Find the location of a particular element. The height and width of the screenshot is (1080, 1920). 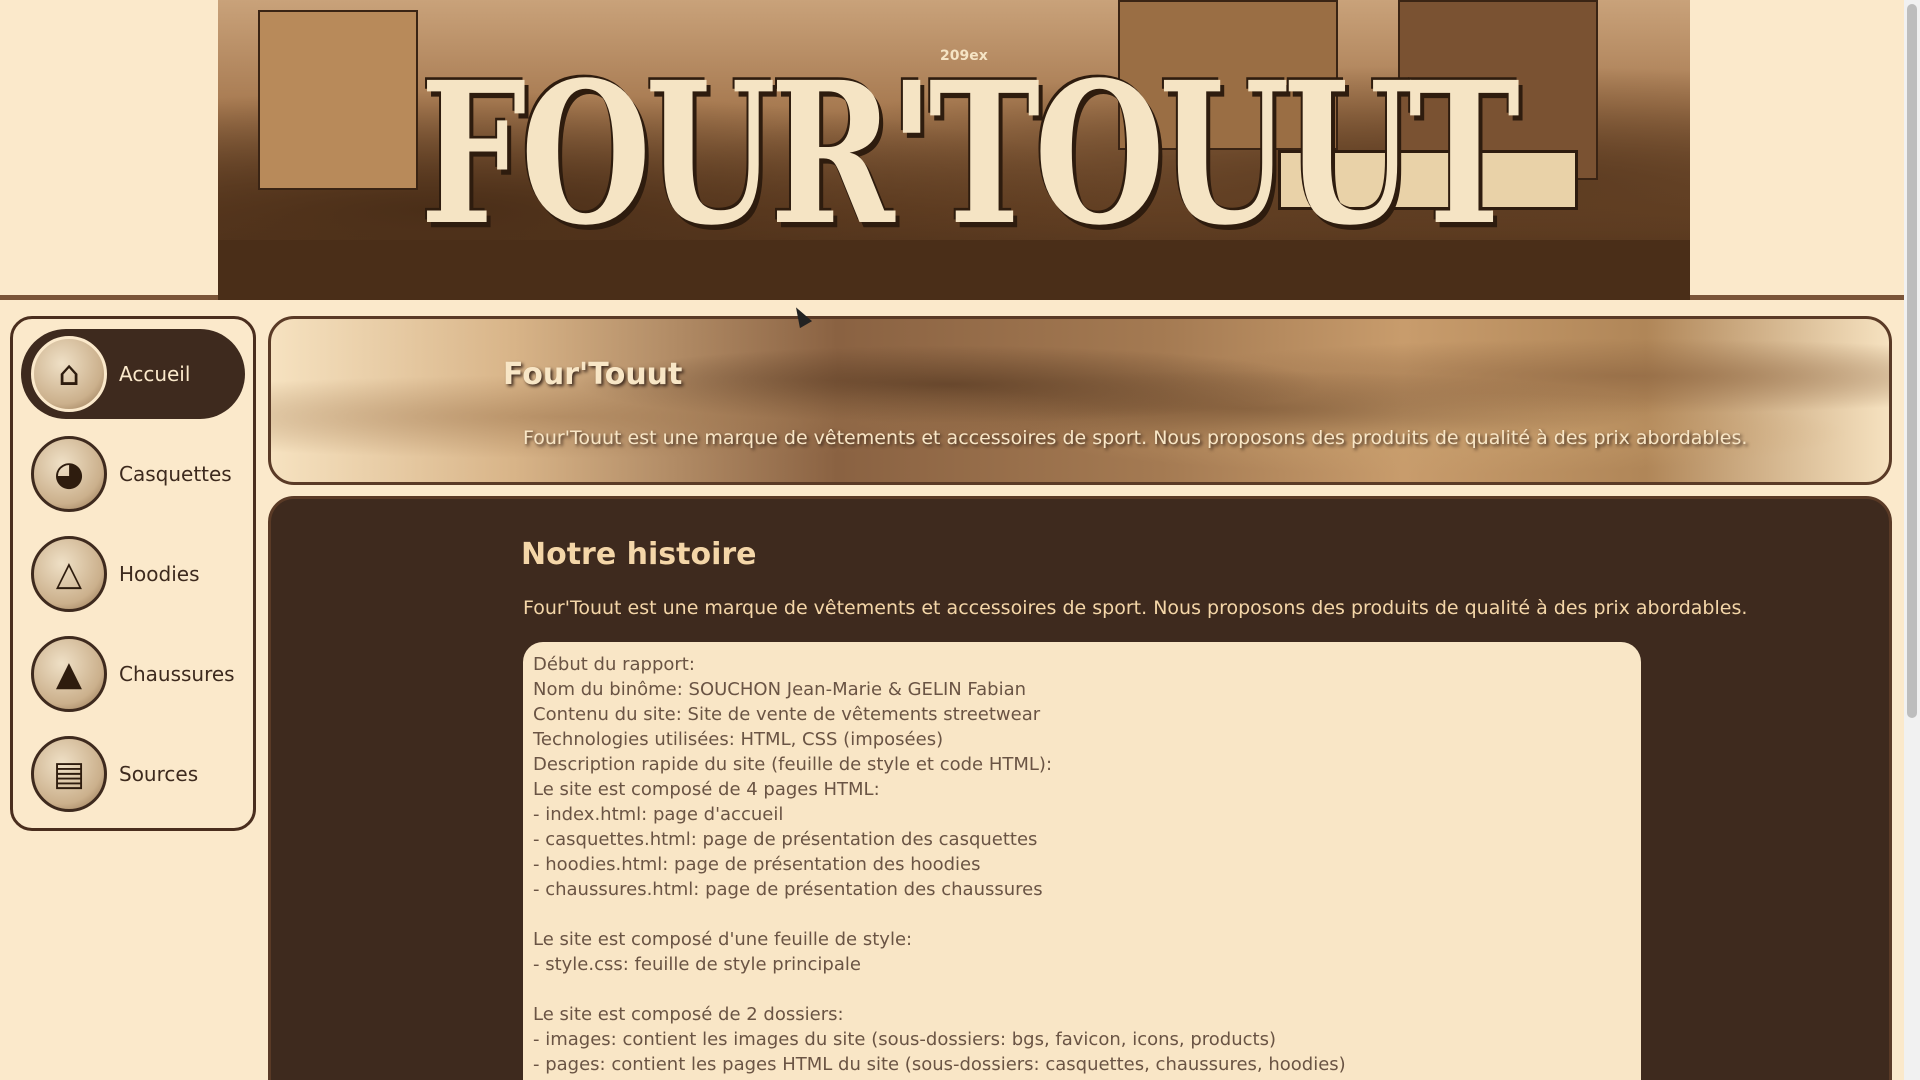

sidebar-item-label: Accueil is located at coordinates (155, 374).